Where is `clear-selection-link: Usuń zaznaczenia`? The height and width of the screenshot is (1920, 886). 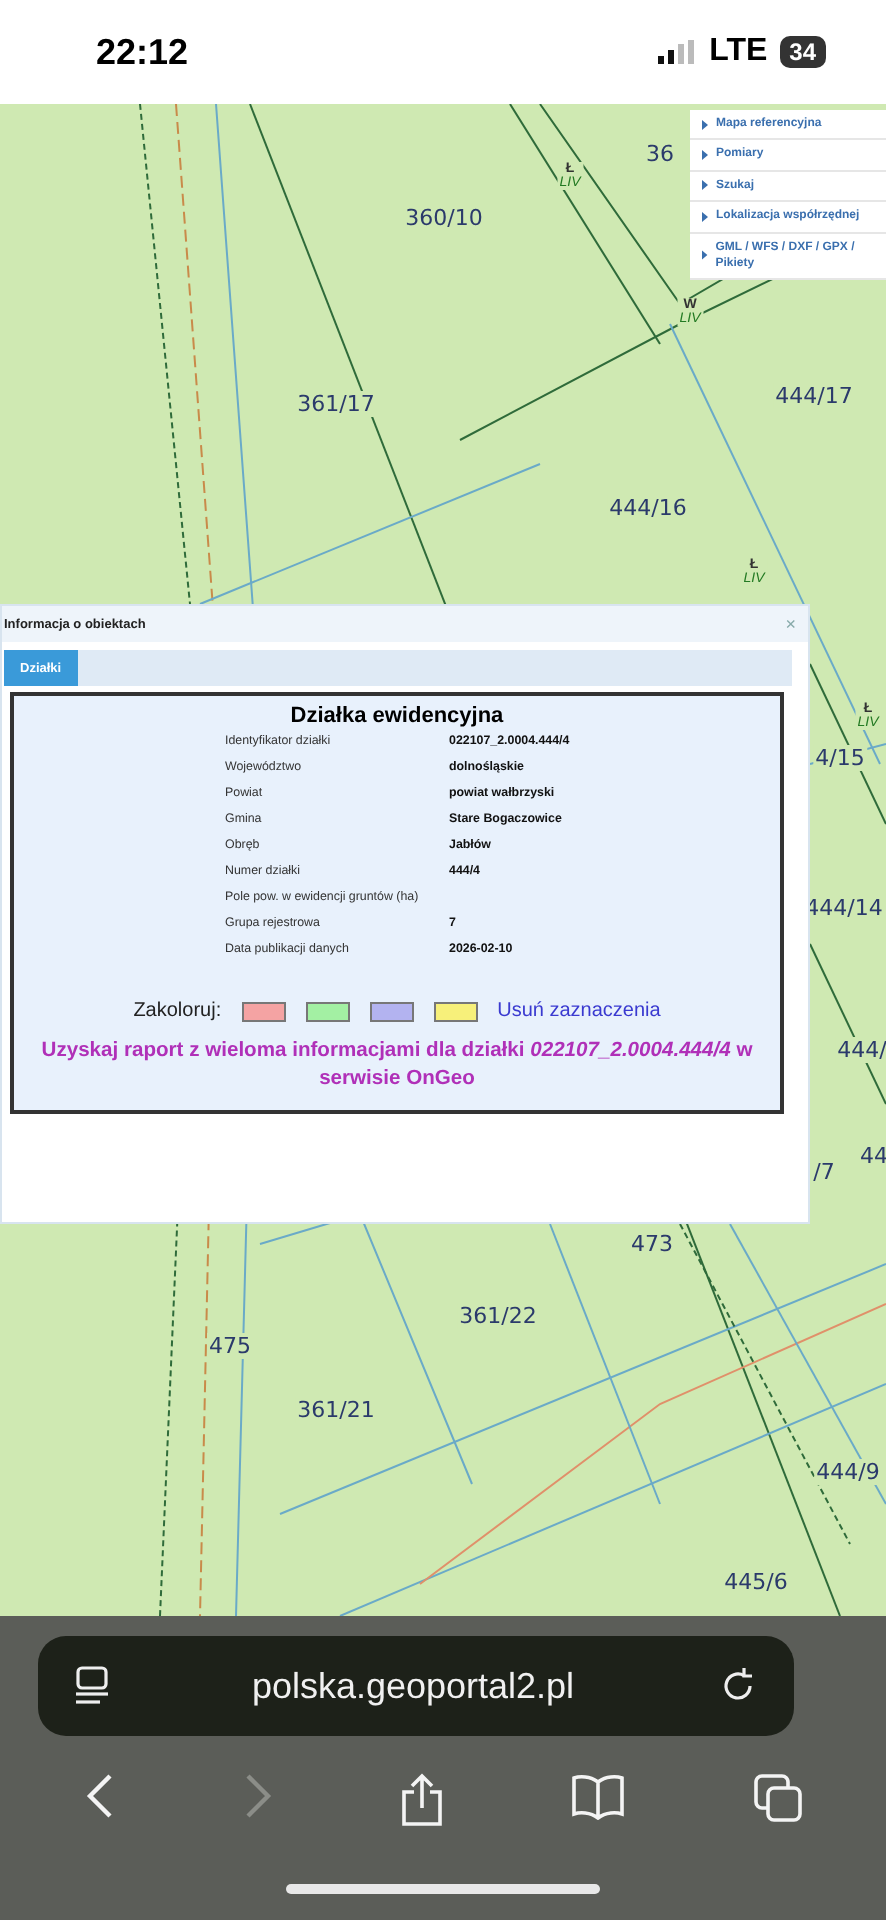
clear-selection-link: Usuń zaznaczenia is located at coordinates (579, 1011).